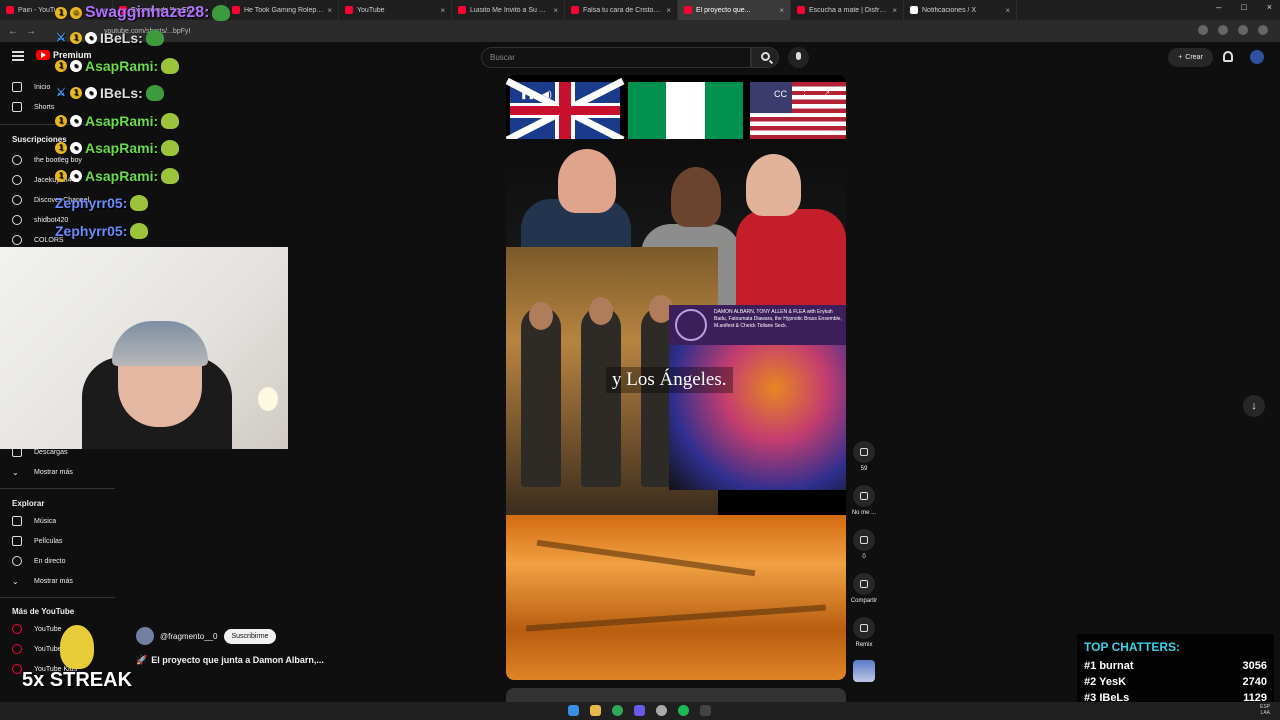 The width and height of the screenshot is (1280, 720). Describe the element at coordinates (960, 10) in the screenshot. I see `browser-tab: Notificaciones / X ×` at that location.